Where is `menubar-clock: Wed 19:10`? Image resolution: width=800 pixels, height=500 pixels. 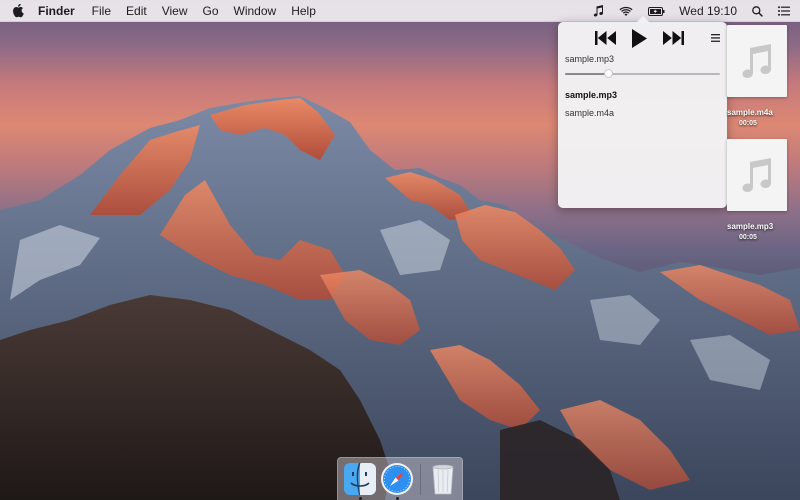
menubar-clock: Wed 19:10 is located at coordinates (708, 11).